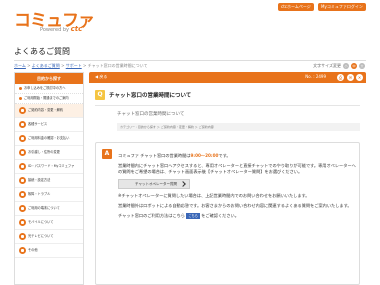  Describe the element at coordinates (49, 111) in the screenshot. I see `sidebar-item-contract: ご契約内容・変更・解約` at that location.